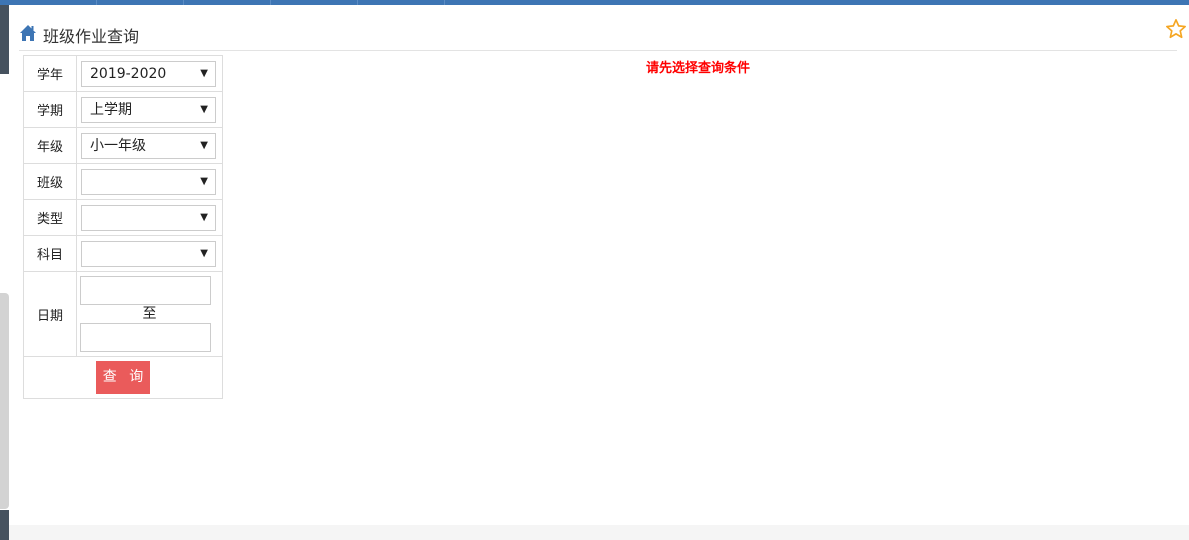 Image resolution: width=1189 pixels, height=540 pixels. I want to click on page-header: 班级作业查询, so click(602, 35).